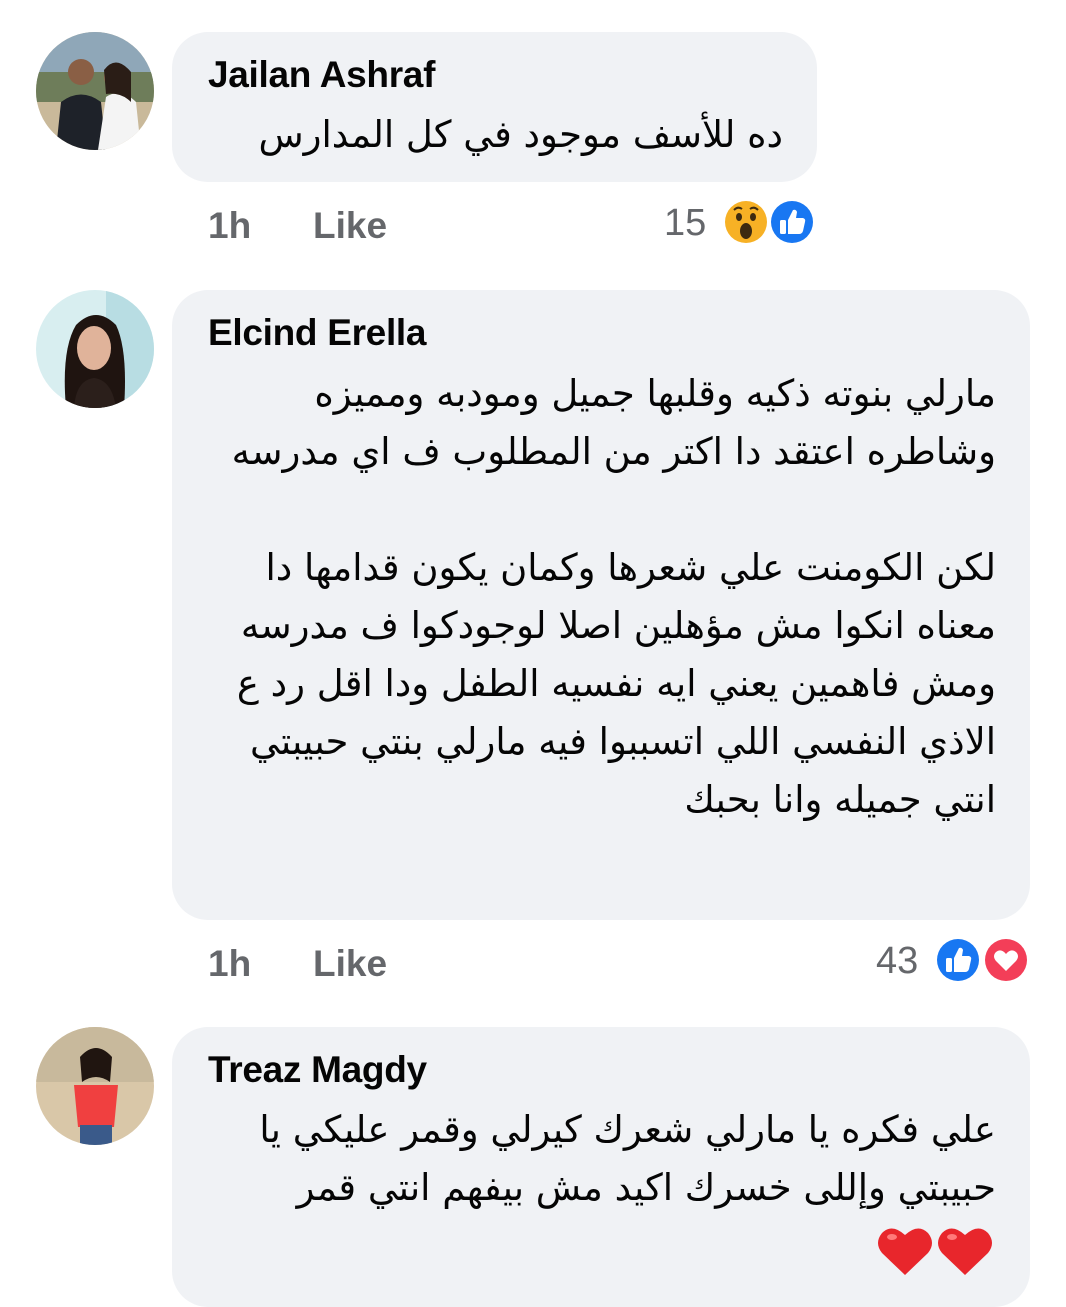  I want to click on comment-text: ده للأسف موجود في كل المدارس, so click(520, 134).